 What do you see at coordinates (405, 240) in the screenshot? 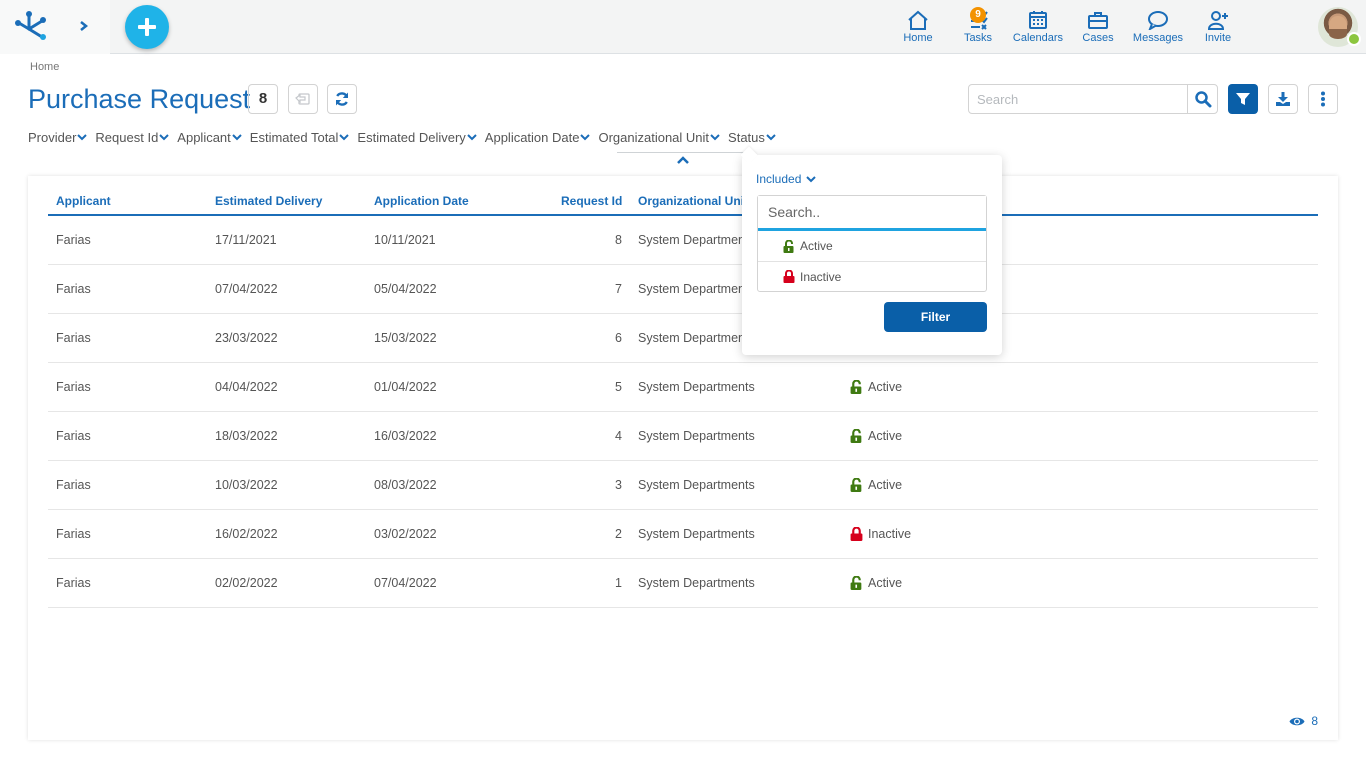
I see `cell-application-date: 10/11/2021` at bounding box center [405, 240].